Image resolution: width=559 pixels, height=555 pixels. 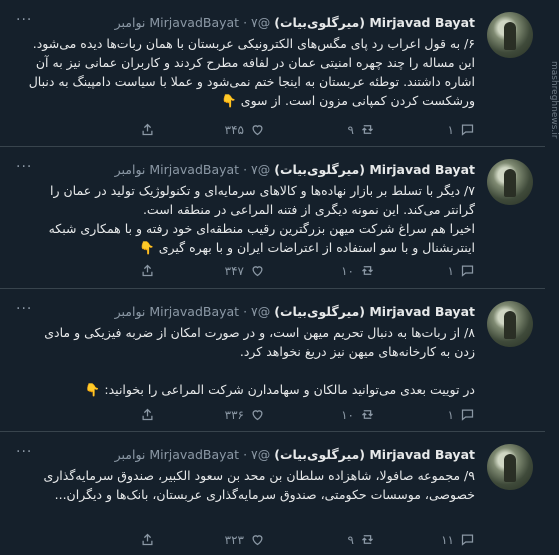 I want to click on like-button: ۳۳۶, so click(x=245, y=414).